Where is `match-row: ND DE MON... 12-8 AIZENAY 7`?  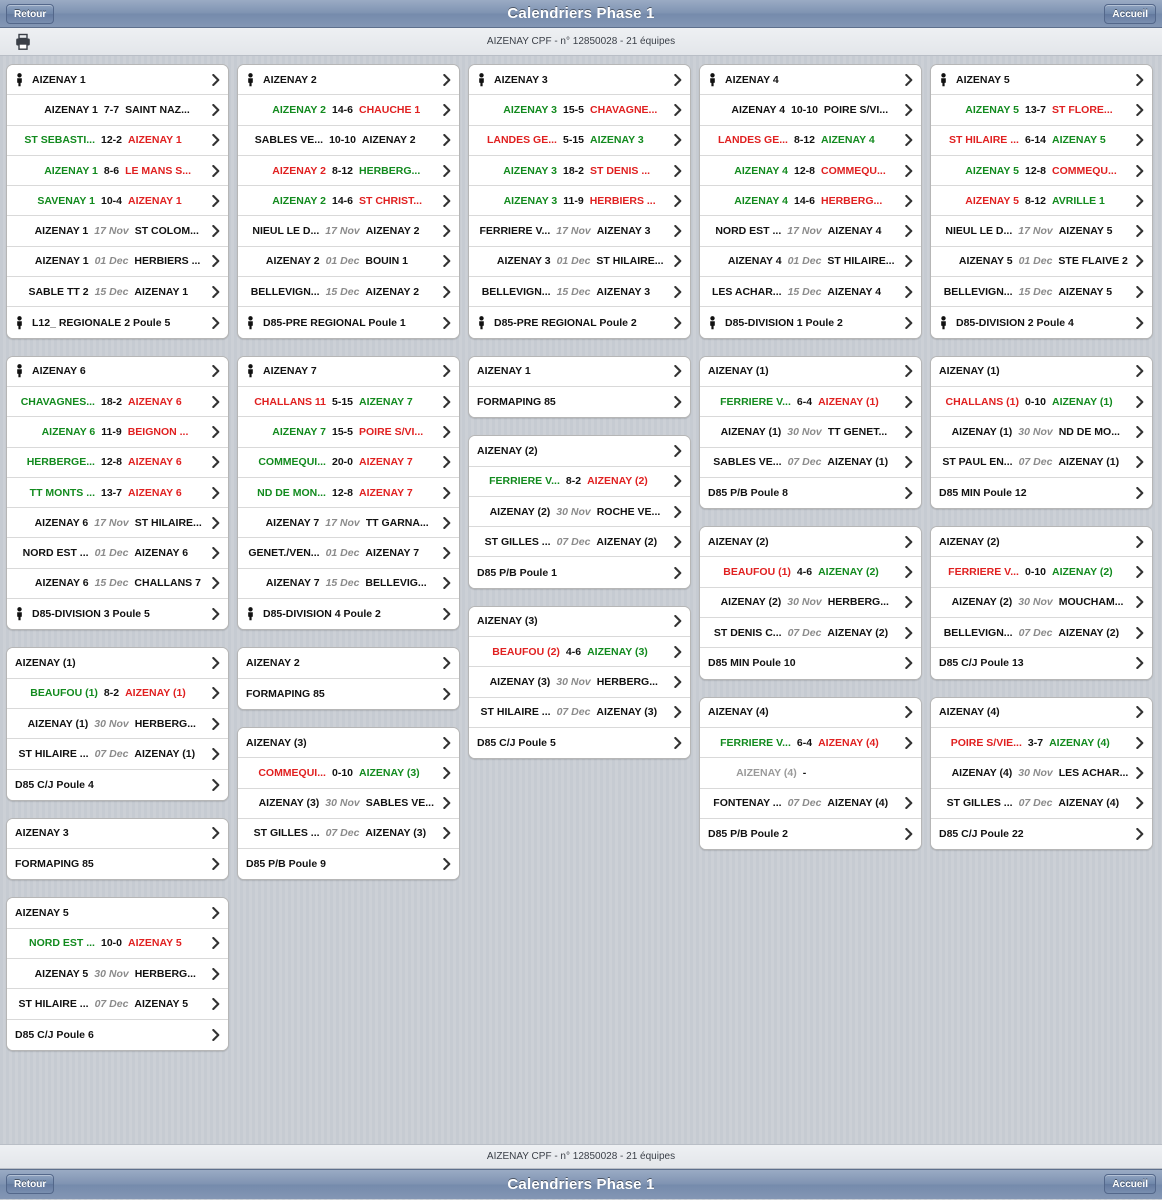 match-row: ND DE MON... 12-8 AIZENAY 7 is located at coordinates (348, 493).